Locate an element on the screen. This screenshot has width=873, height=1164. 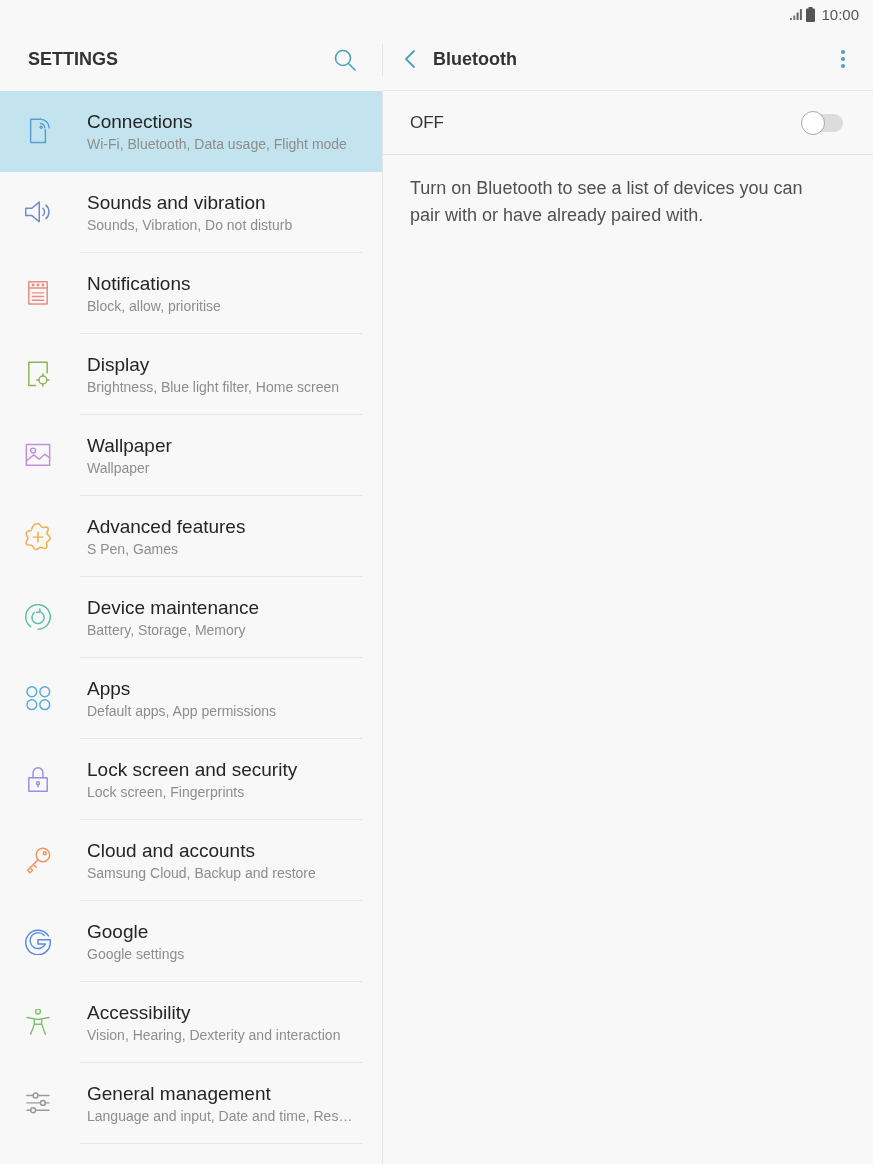
letter-g-icon is located at coordinates (38, 941).